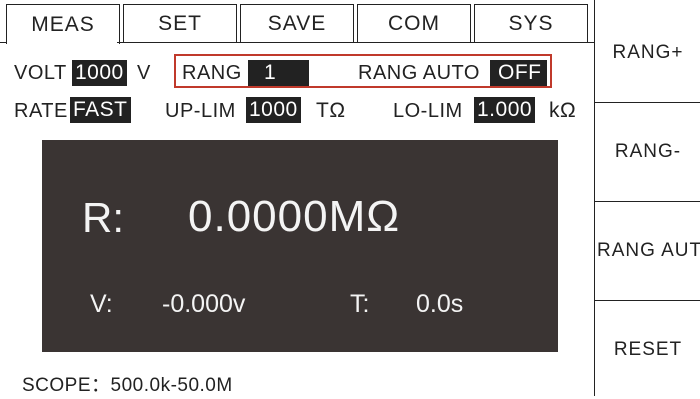 This screenshot has width=700, height=399. What do you see at coordinates (200, 111) in the screenshot?
I see `uplim-label: UP-LIM` at bounding box center [200, 111].